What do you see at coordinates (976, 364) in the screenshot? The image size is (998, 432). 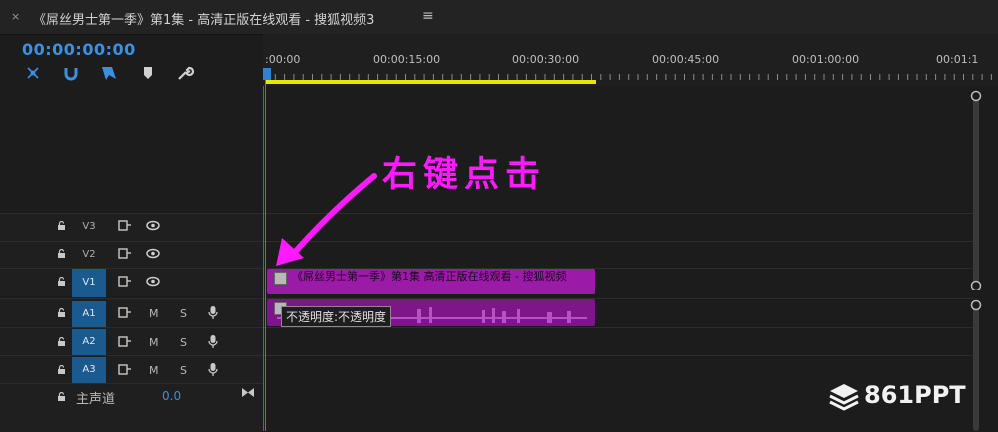 I see `audio-scrollbar` at bounding box center [976, 364].